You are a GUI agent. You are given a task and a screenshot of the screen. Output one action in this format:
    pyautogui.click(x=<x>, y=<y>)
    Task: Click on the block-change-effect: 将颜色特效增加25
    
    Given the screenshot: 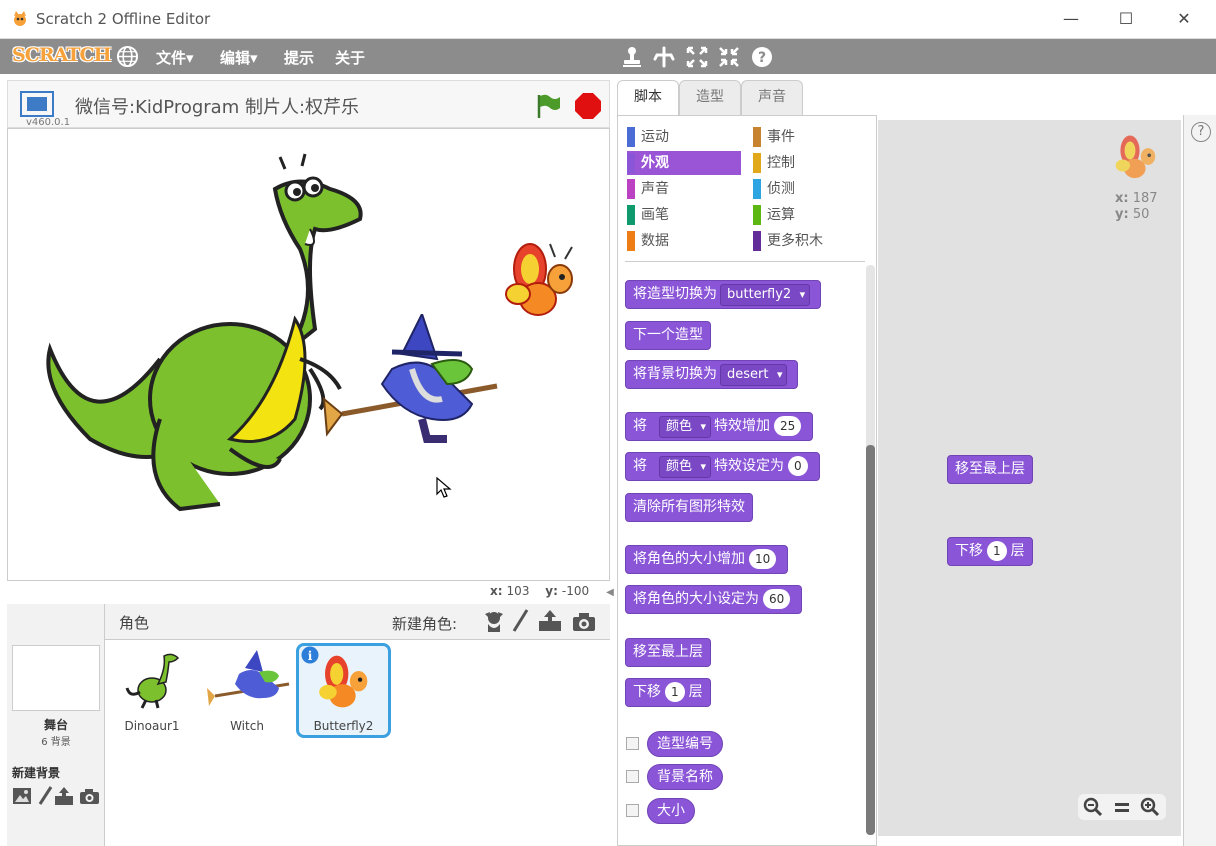 What is the action you would take?
    pyautogui.click(x=719, y=426)
    